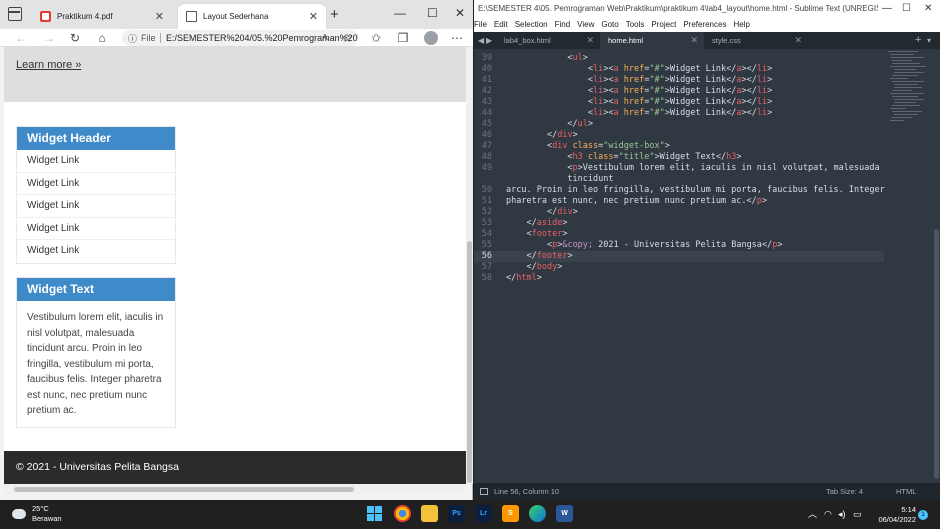 This screenshot has height=529, width=940. Describe the element at coordinates (679, 135) in the screenshot. I see `code-line: 46 </div>` at that location.